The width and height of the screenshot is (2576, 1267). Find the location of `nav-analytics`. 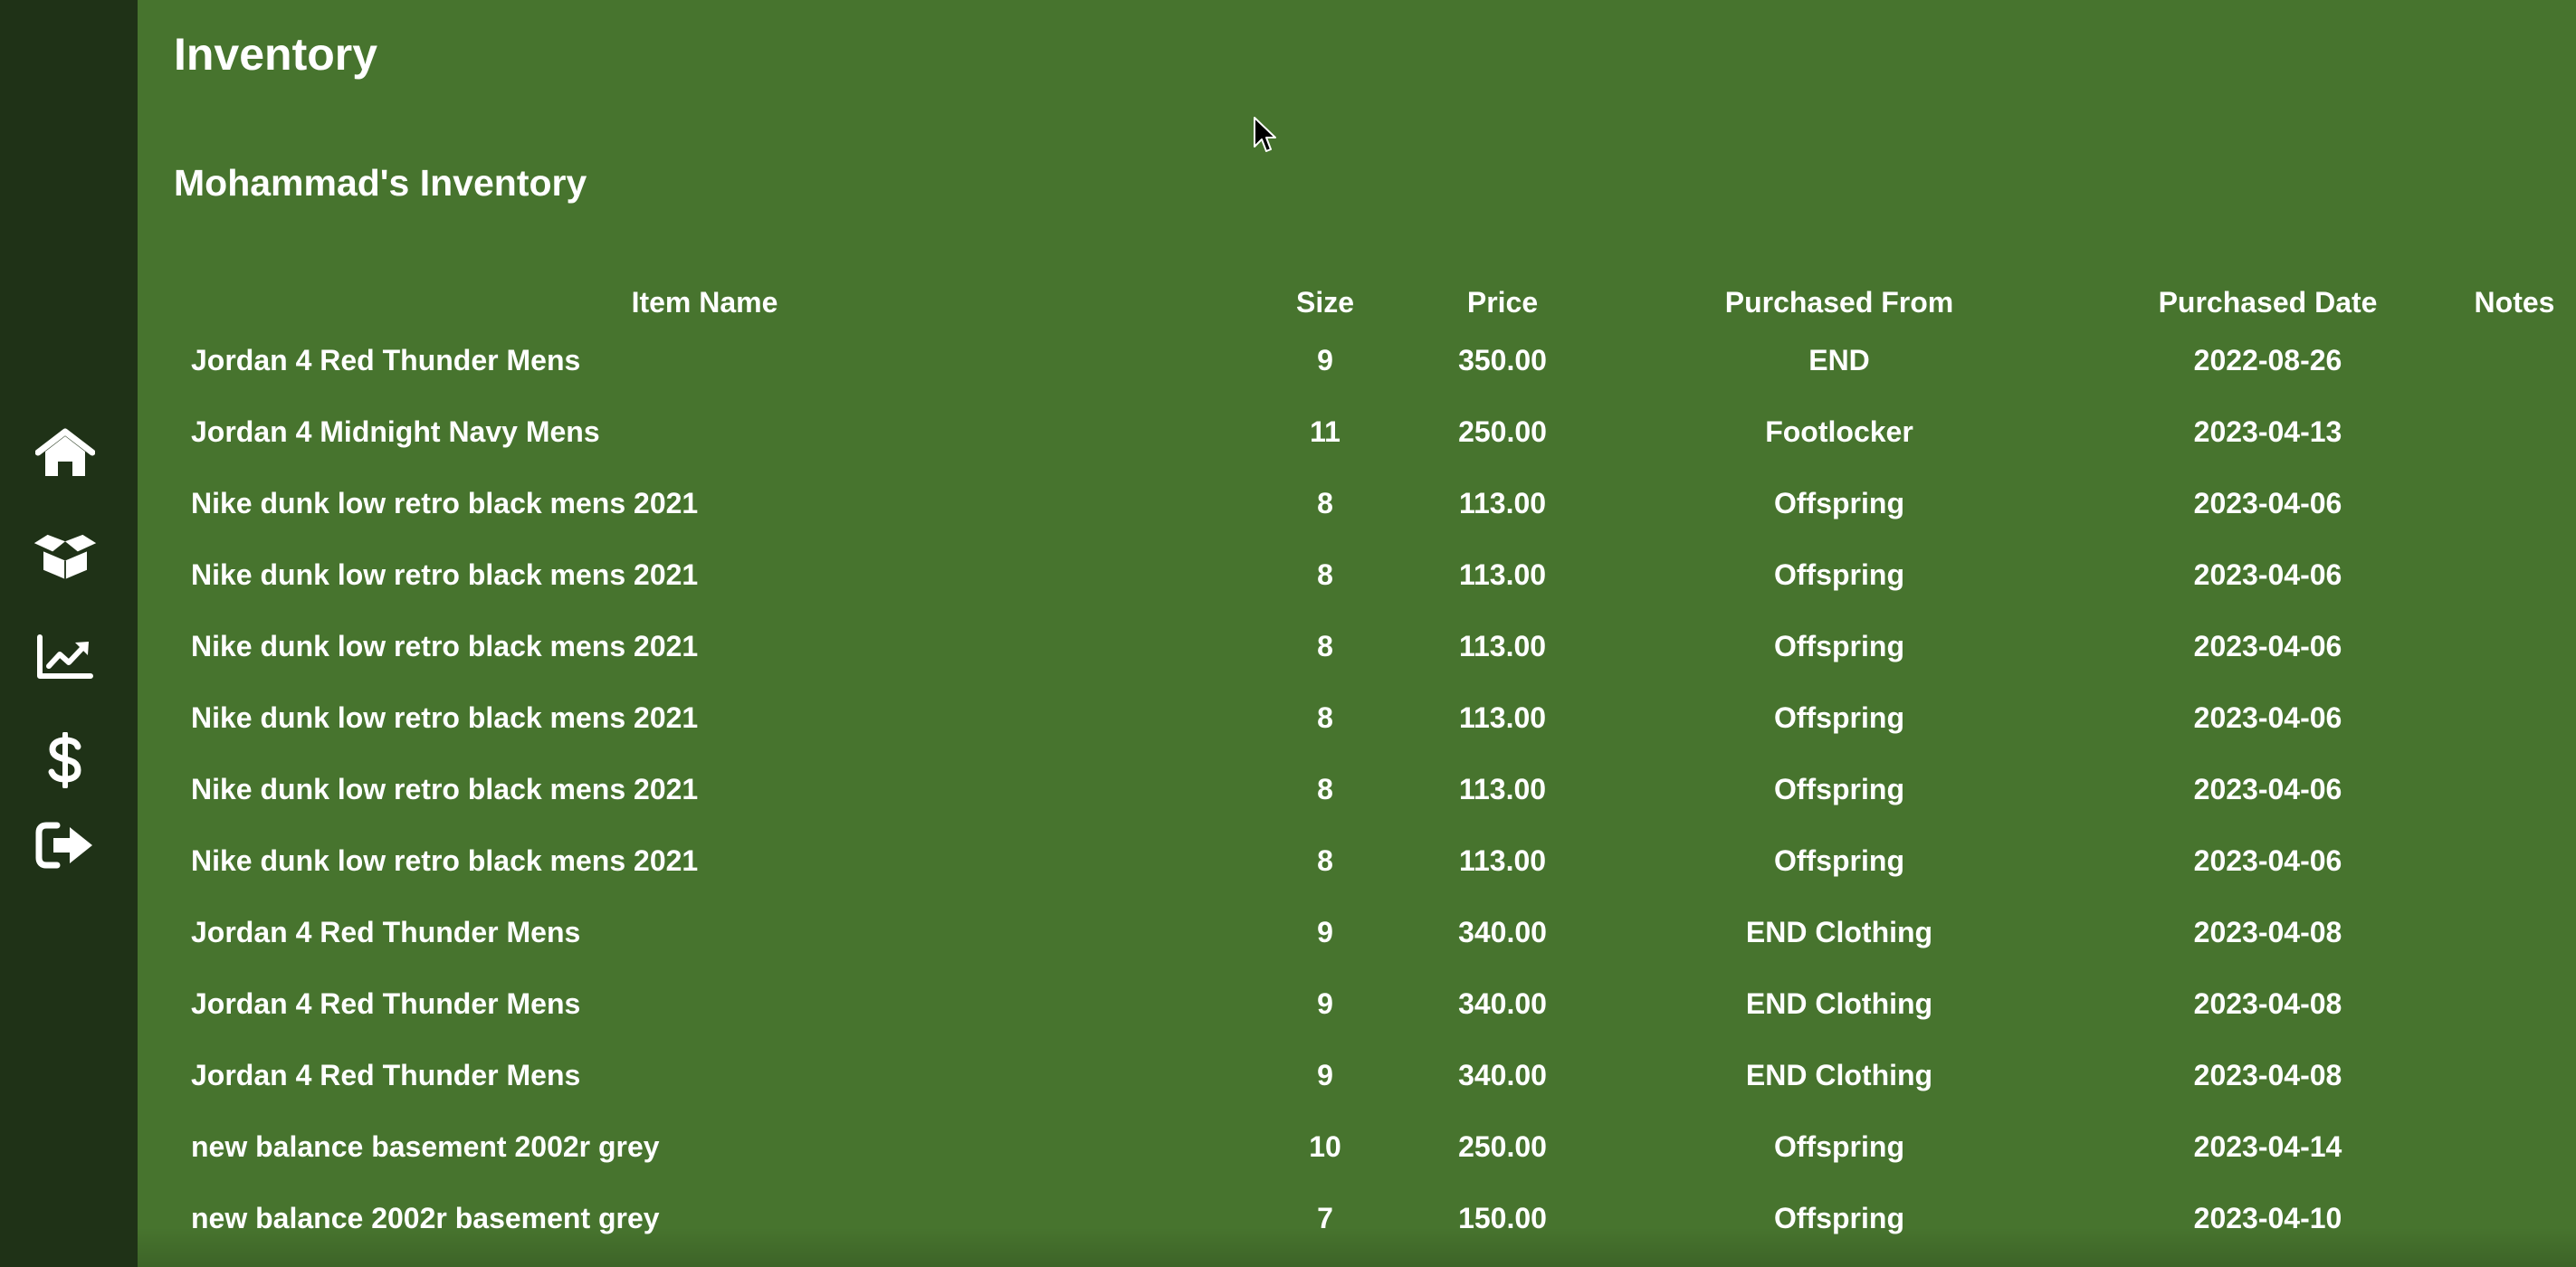

nav-analytics is located at coordinates (65, 657).